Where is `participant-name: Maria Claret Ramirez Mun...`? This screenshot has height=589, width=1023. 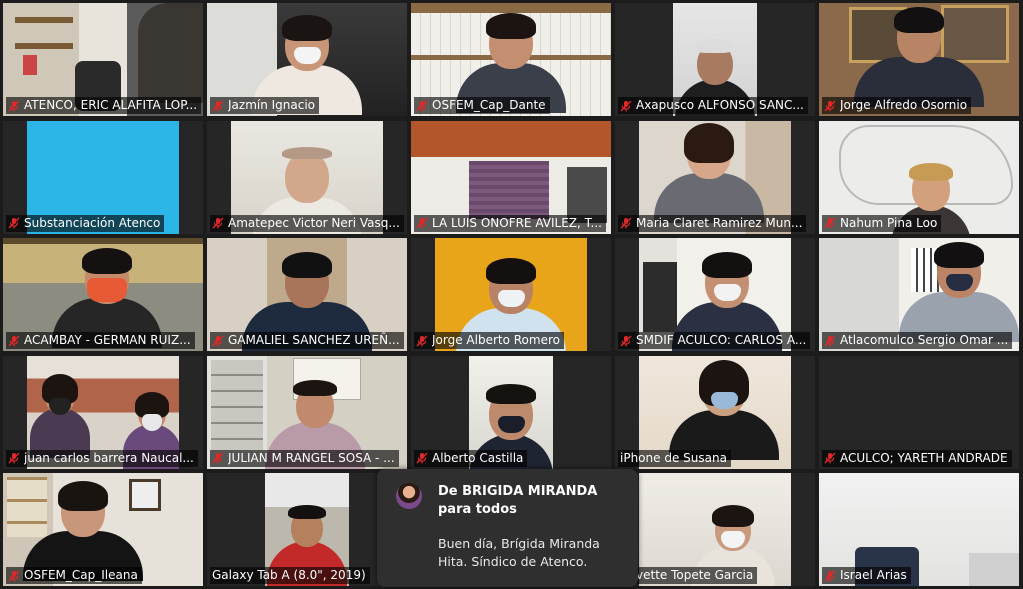
participant-name: Maria Claret Ramirez Mun... is located at coordinates (719, 222).